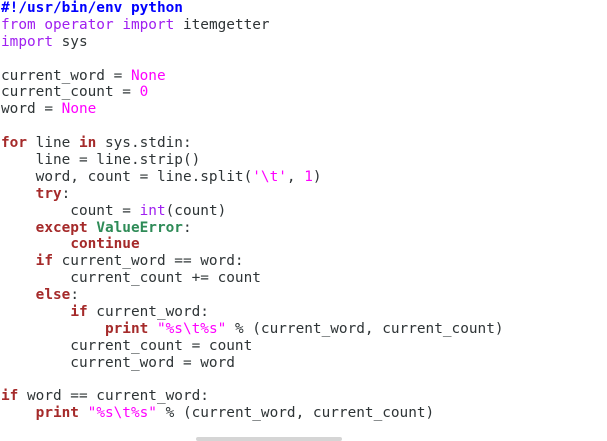 The width and height of the screenshot is (607, 441). Describe the element at coordinates (304, 92) in the screenshot. I see `code-line: current_count = 0` at that location.